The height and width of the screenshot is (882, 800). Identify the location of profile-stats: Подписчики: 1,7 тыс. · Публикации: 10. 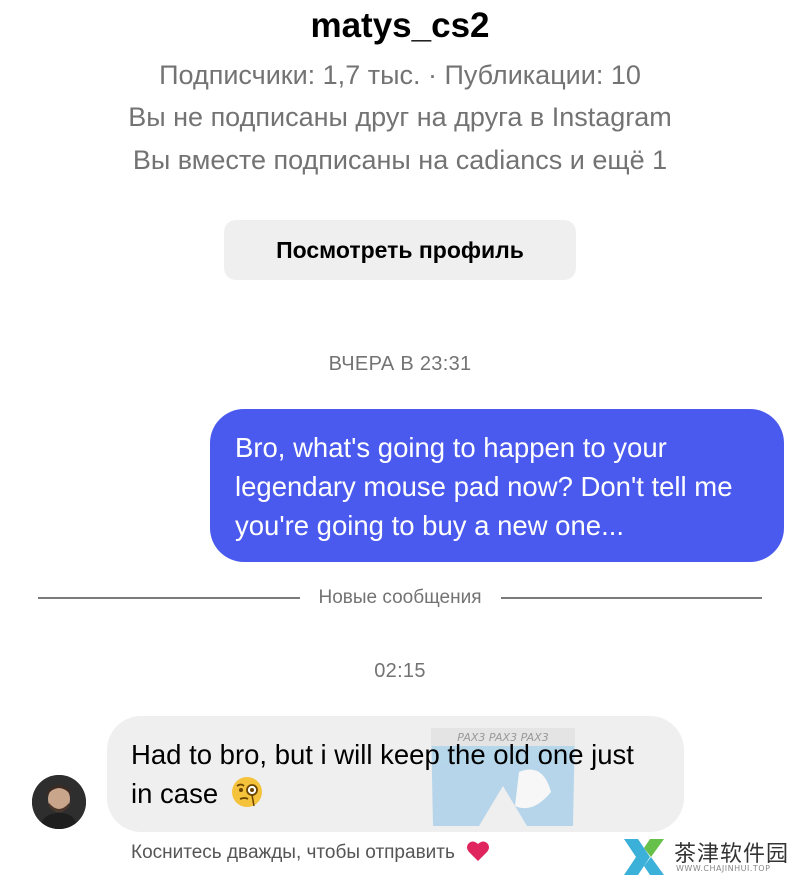
(400, 75).